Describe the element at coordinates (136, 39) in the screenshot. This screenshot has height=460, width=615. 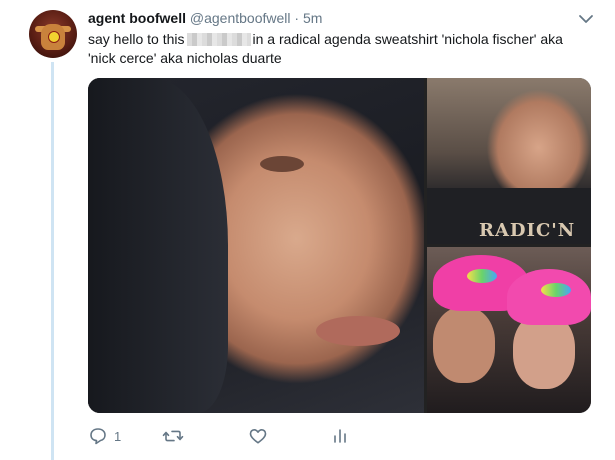
I see `tweet-text-part1: say hello to this` at that location.